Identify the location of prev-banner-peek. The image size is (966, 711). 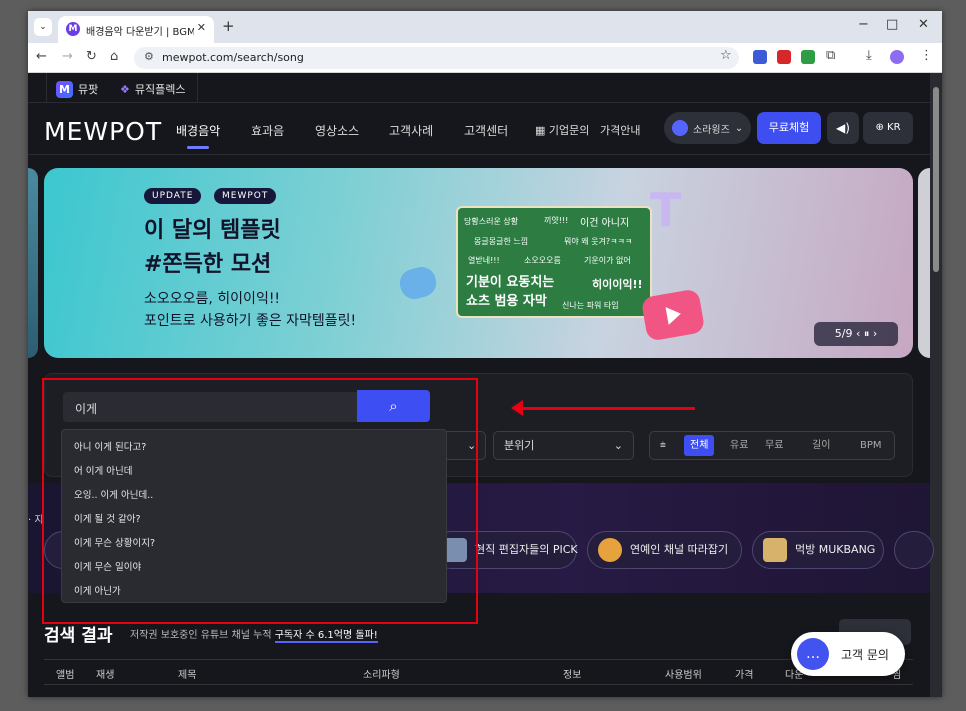
(33, 263).